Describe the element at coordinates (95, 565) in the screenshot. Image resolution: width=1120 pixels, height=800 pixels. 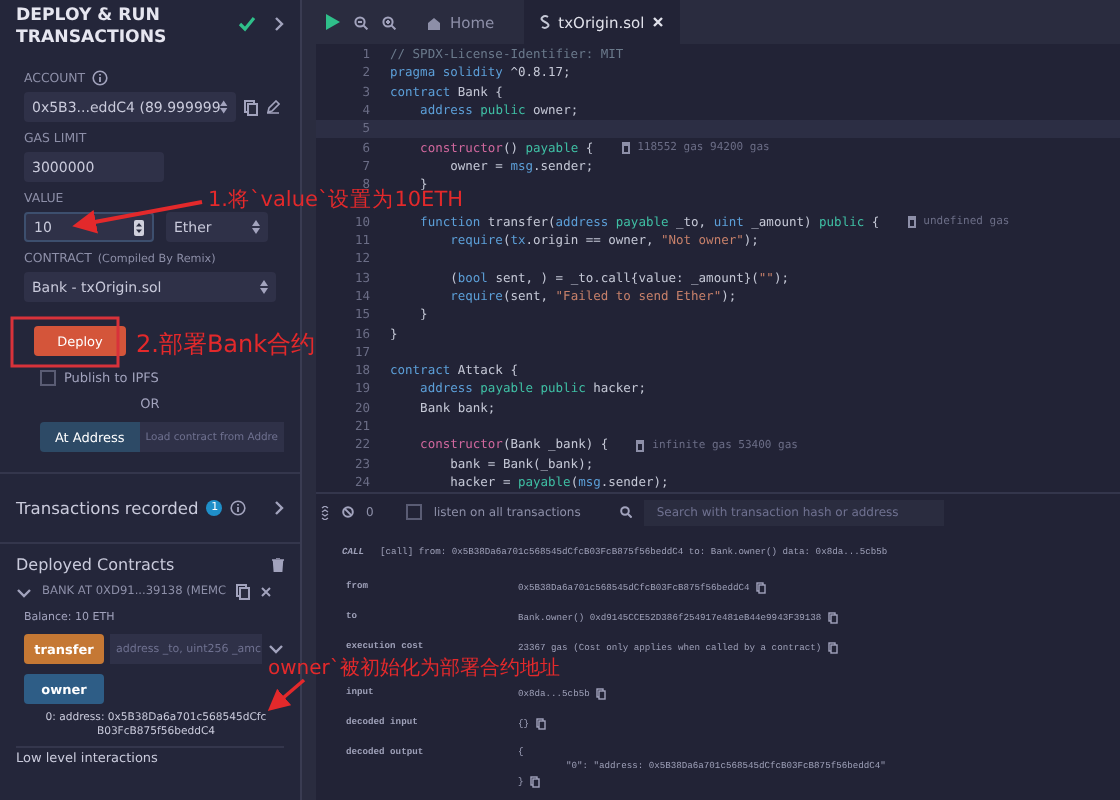
I see `section-title: Deployed Contracts` at that location.